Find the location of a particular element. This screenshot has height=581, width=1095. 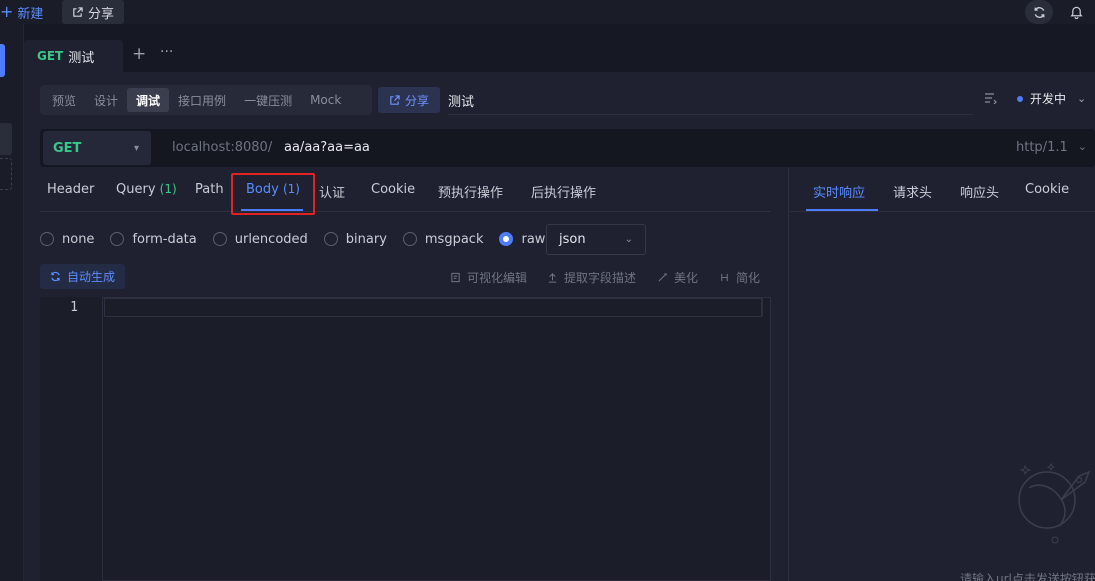

api-name-input: 测试 is located at coordinates (710, 101).